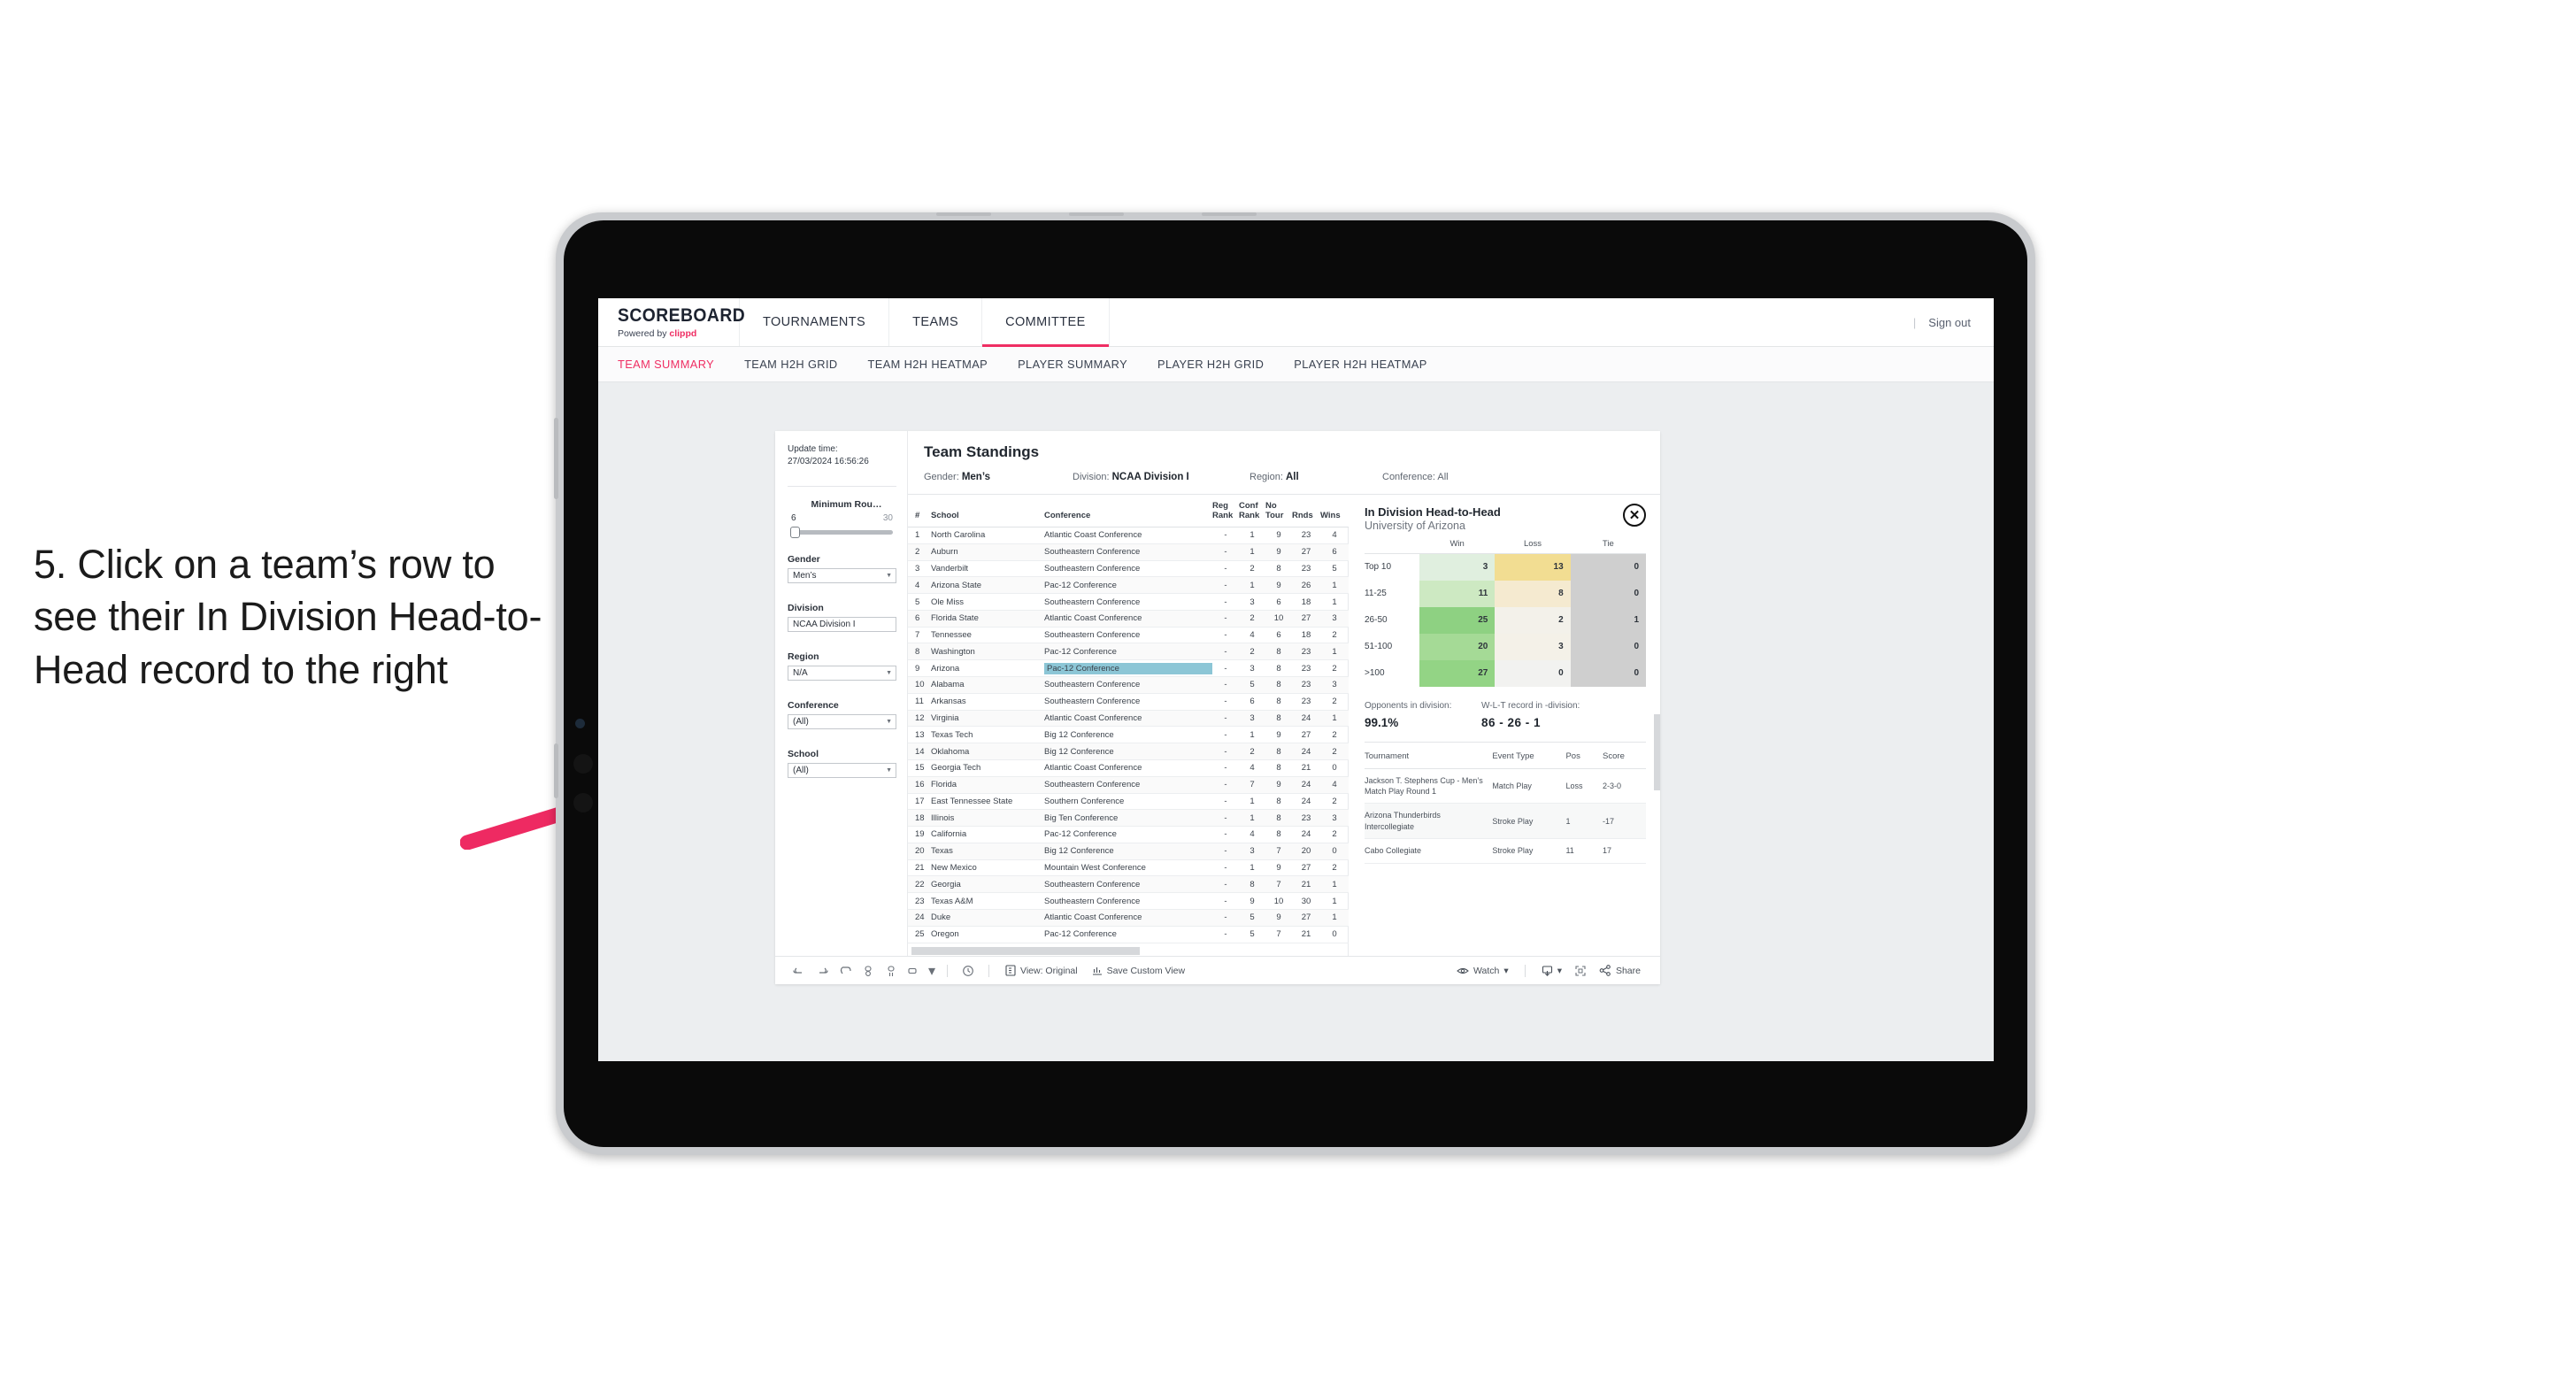  Describe the element at coordinates (987, 635) in the screenshot. I see `cell-school: Tennessee` at that location.